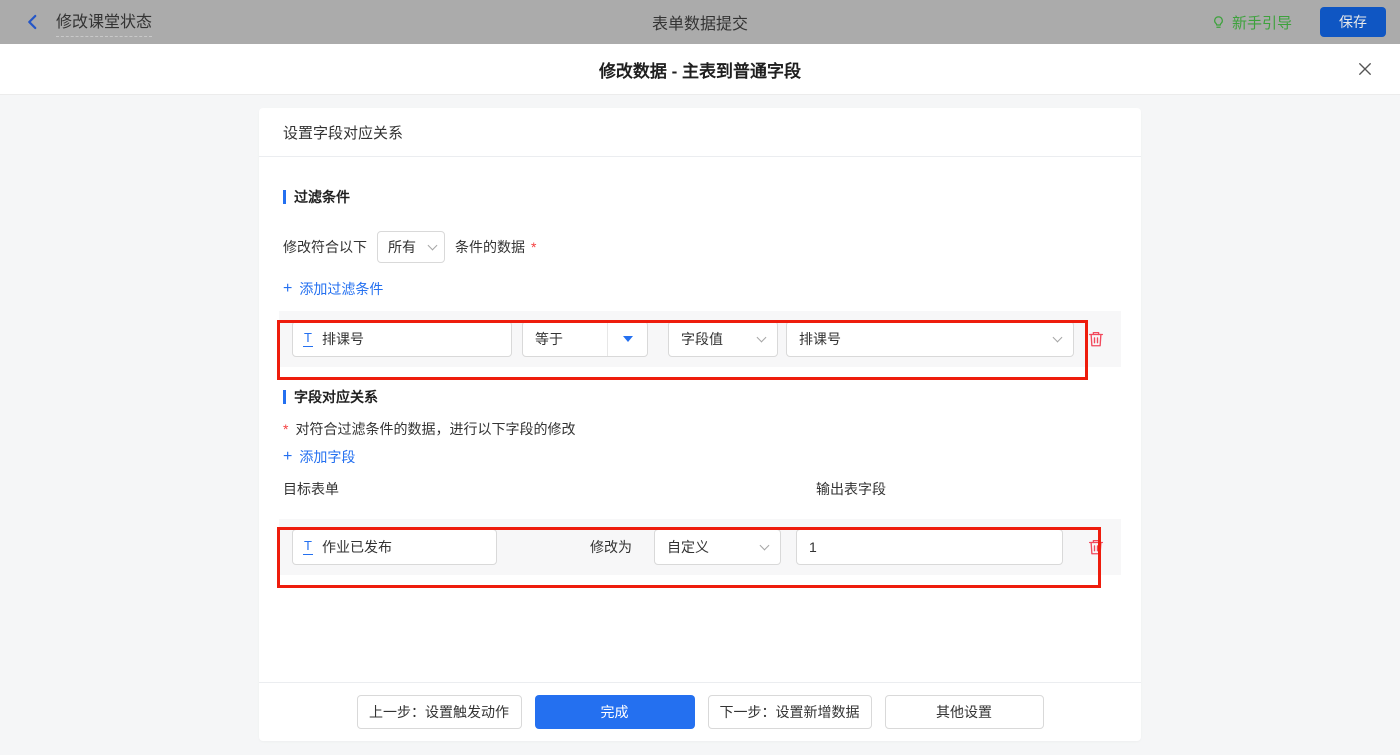  What do you see at coordinates (702, 289) in the screenshot?
I see `add-filter-condition-link: + 添加过滤条件` at bounding box center [702, 289].